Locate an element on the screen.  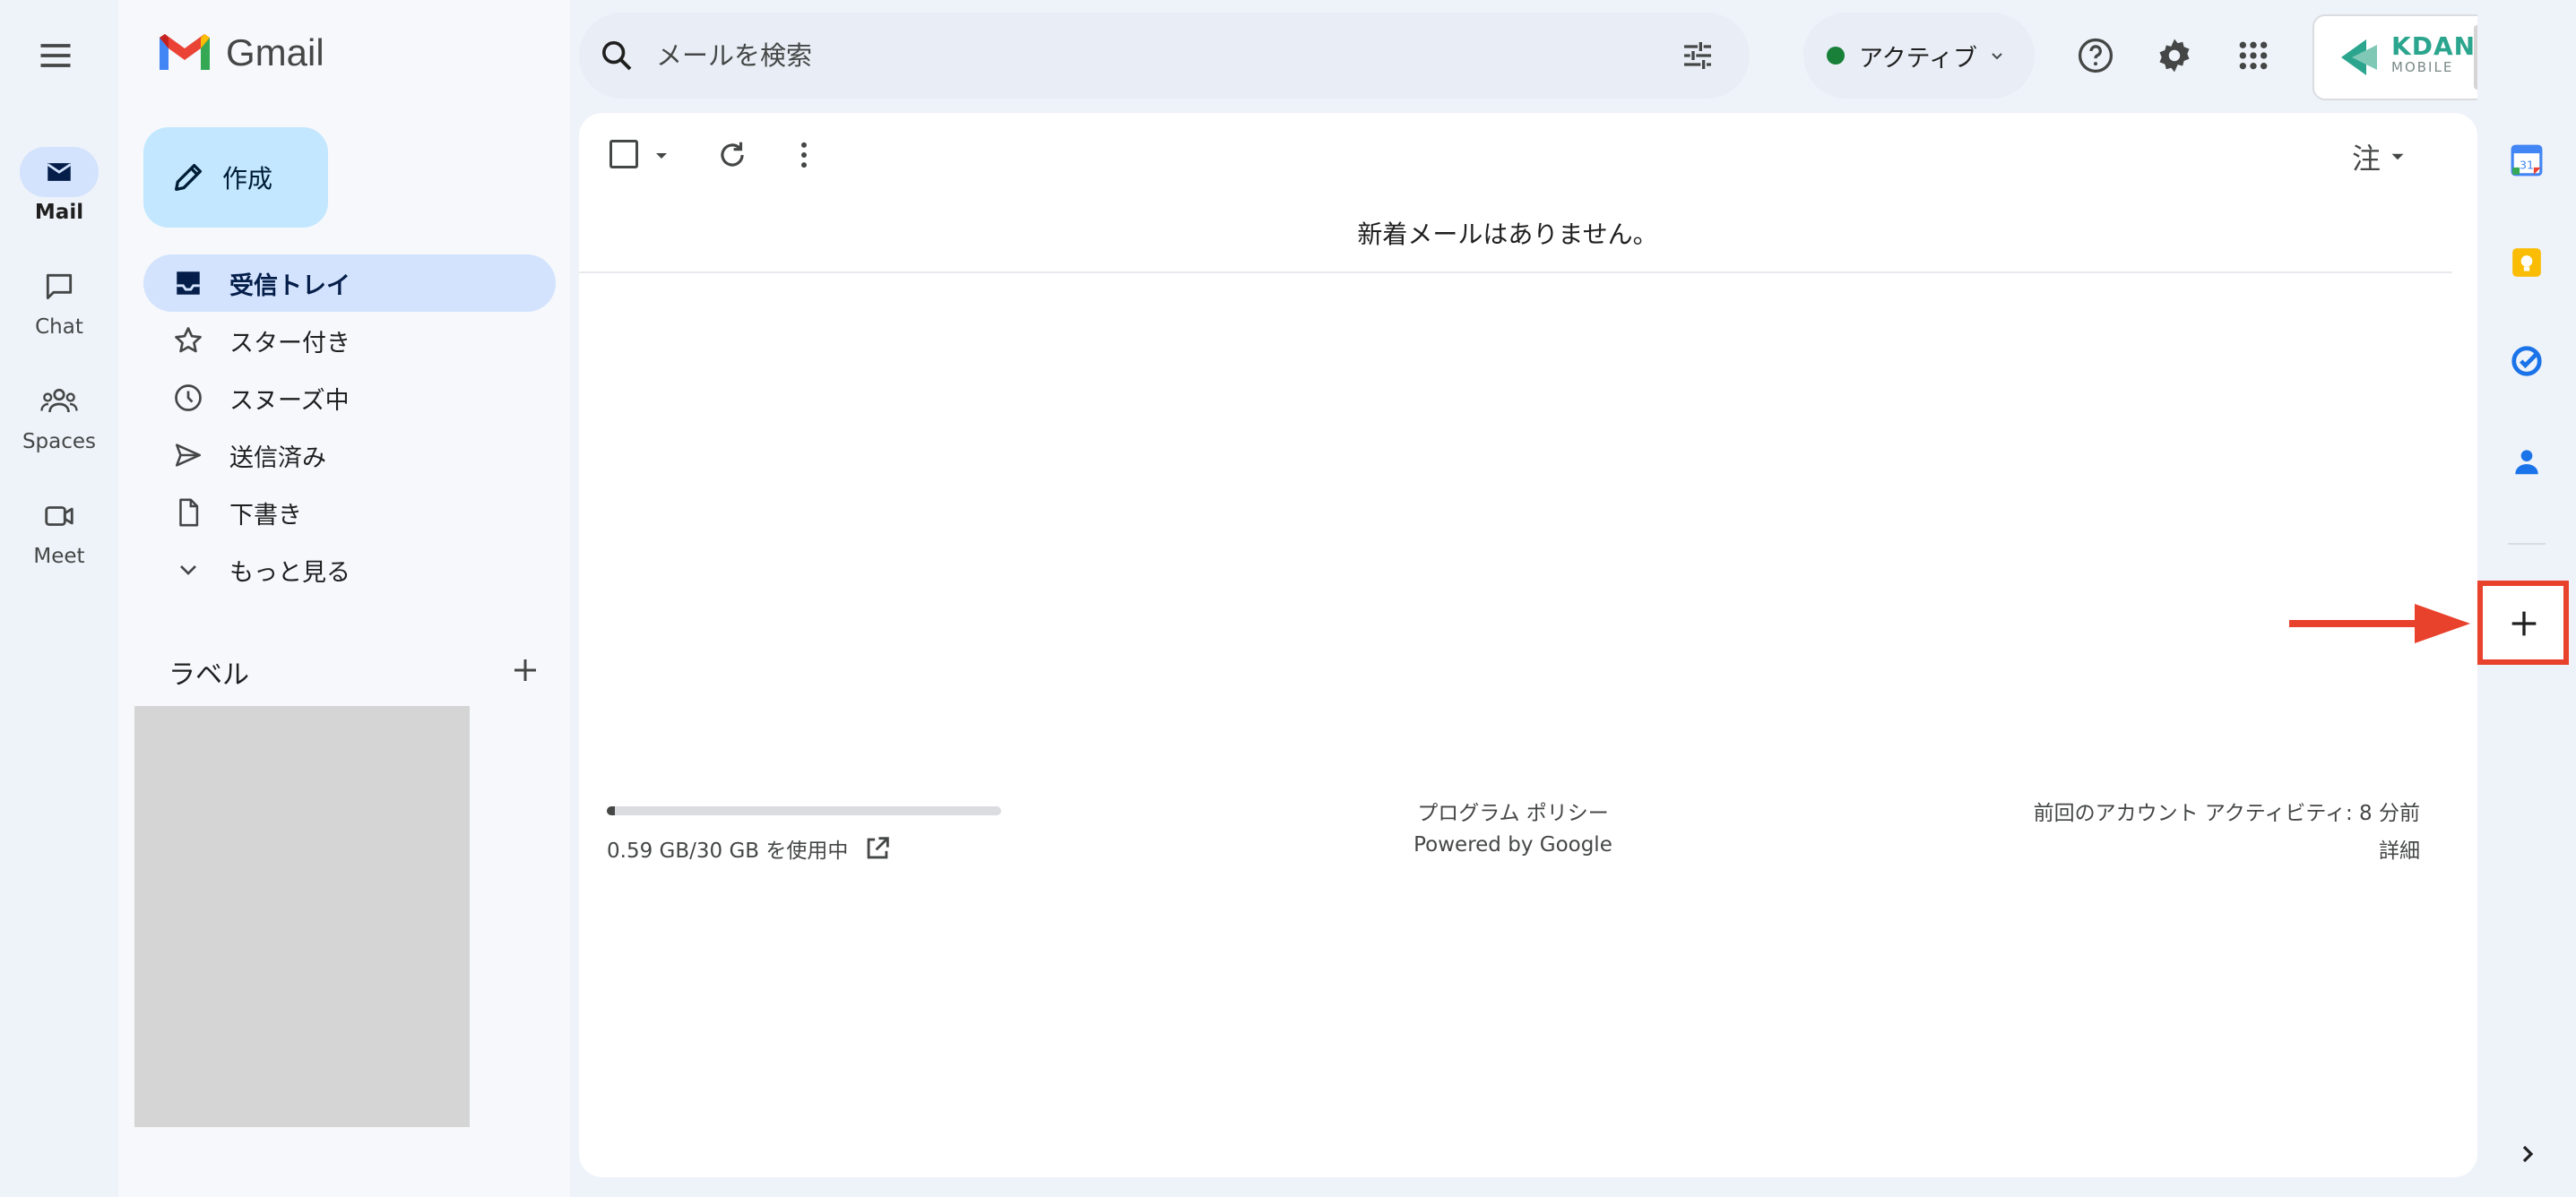
get-add-ons-button is located at coordinates (2524, 624).